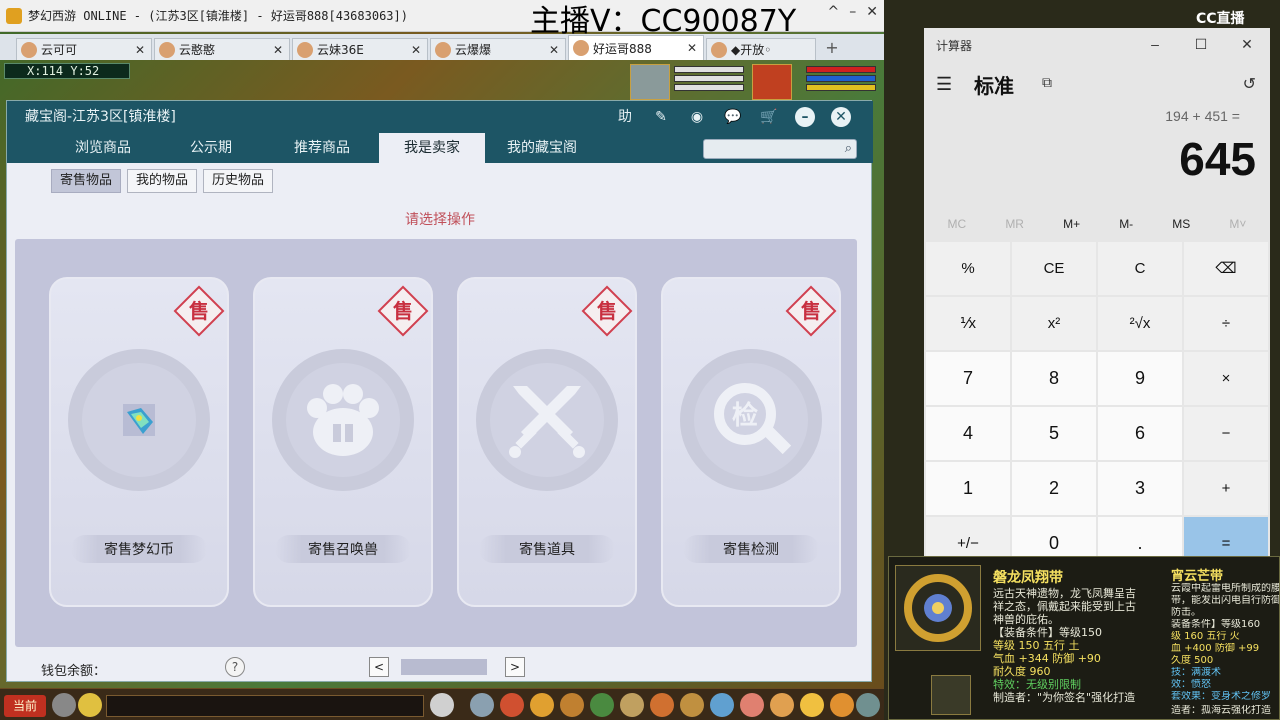  I want to click on microphone-icon, so click(64, 705).